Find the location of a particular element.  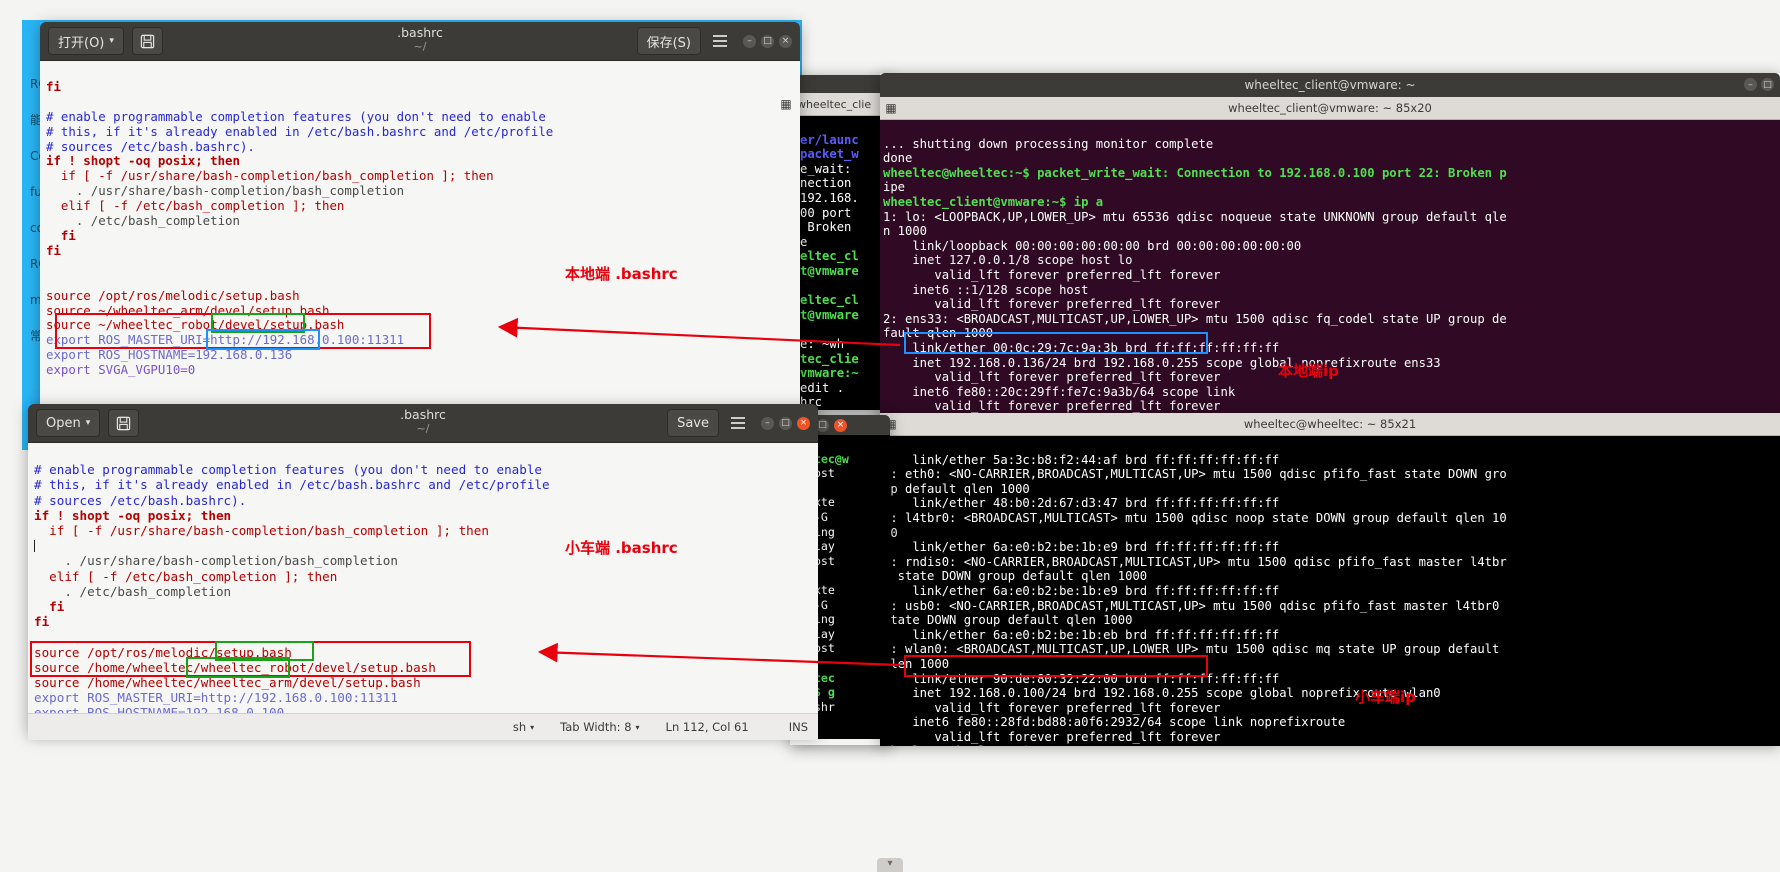

robot-code-7: . /etc/bash_completion is located at coordinates (133, 591).